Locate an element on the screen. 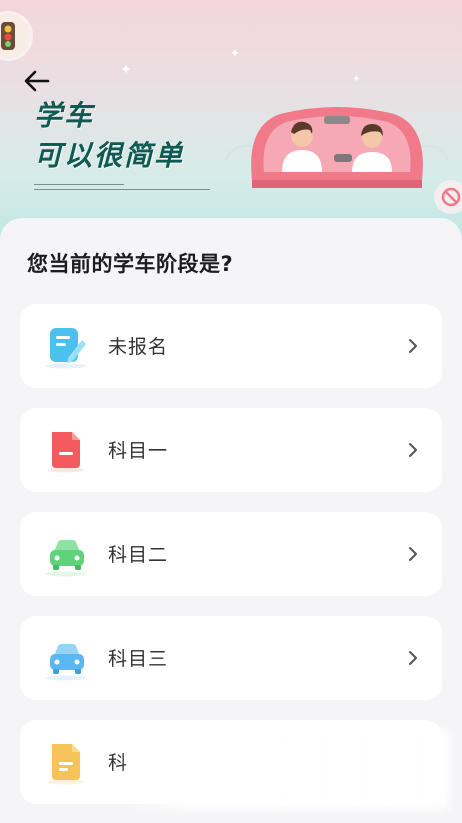 The image size is (462, 823). back-button is located at coordinates (37, 81).